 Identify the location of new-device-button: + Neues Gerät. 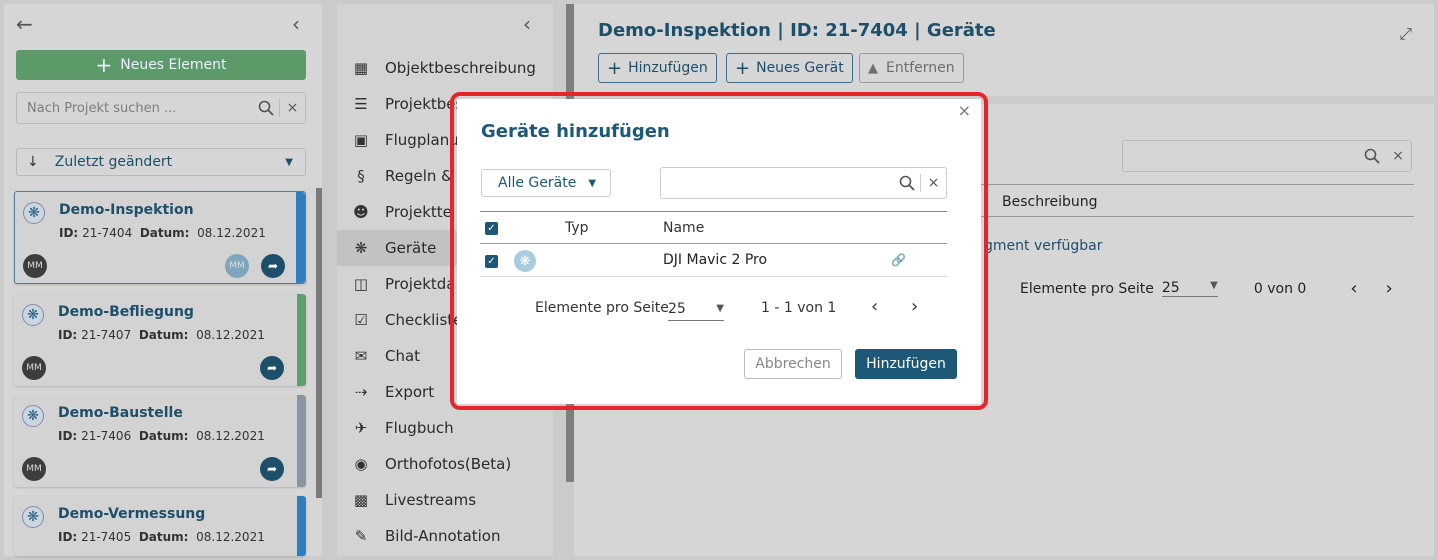
(789, 68).